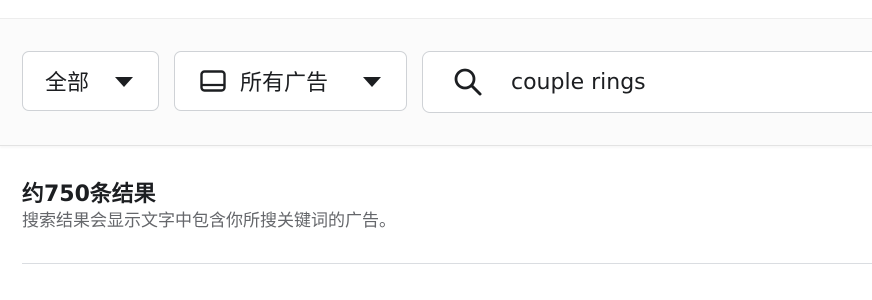 Image resolution: width=872 pixels, height=300 pixels. I want to click on tablet-icon, so click(213, 81).